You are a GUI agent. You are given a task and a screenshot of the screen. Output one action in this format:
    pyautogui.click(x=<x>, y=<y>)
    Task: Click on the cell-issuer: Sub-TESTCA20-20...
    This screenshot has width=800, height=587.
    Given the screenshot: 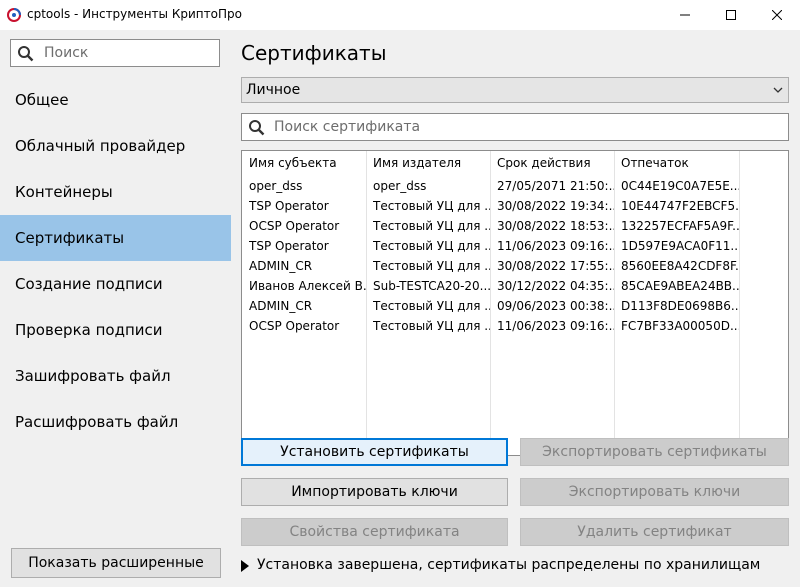 What is the action you would take?
    pyautogui.click(x=431, y=286)
    